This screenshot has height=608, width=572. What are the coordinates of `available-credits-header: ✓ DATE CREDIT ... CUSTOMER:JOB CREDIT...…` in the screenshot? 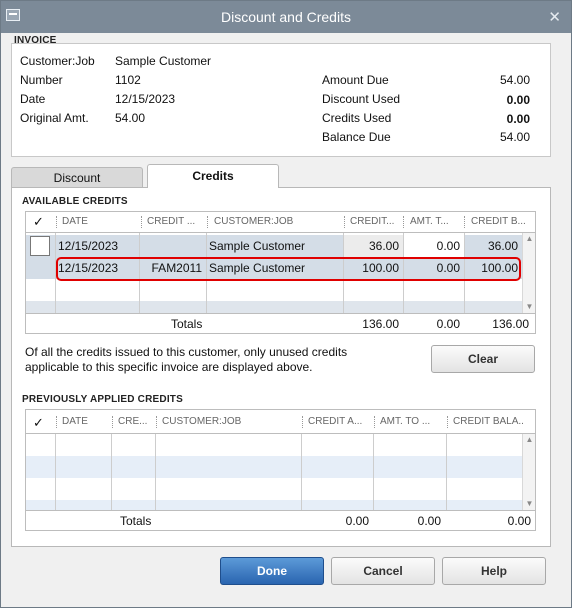 It's located at (280, 222).